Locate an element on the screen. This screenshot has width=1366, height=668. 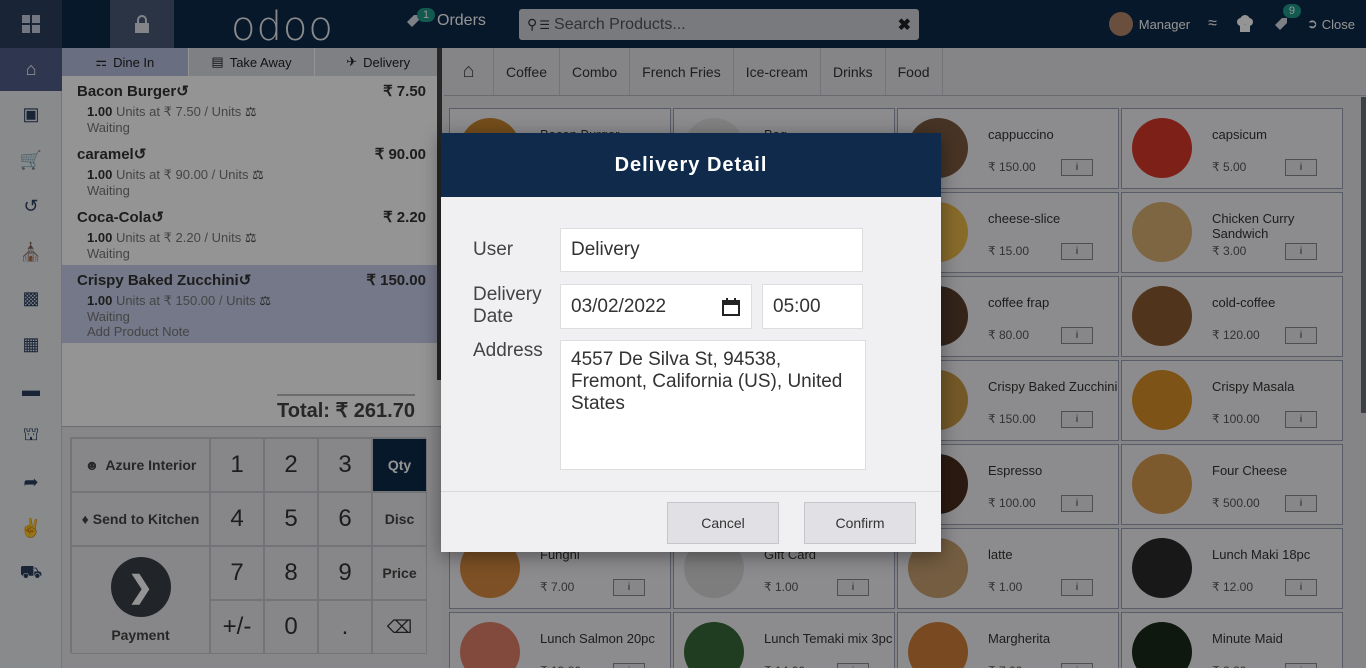
date-value: 03/02/2022 is located at coordinates (619, 306).